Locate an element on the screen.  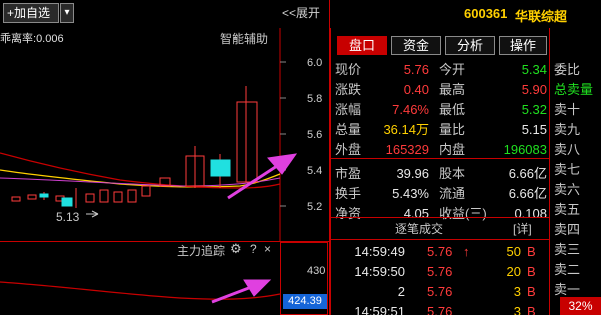
quote-value: 165329 is located at coordinates (407, 149).